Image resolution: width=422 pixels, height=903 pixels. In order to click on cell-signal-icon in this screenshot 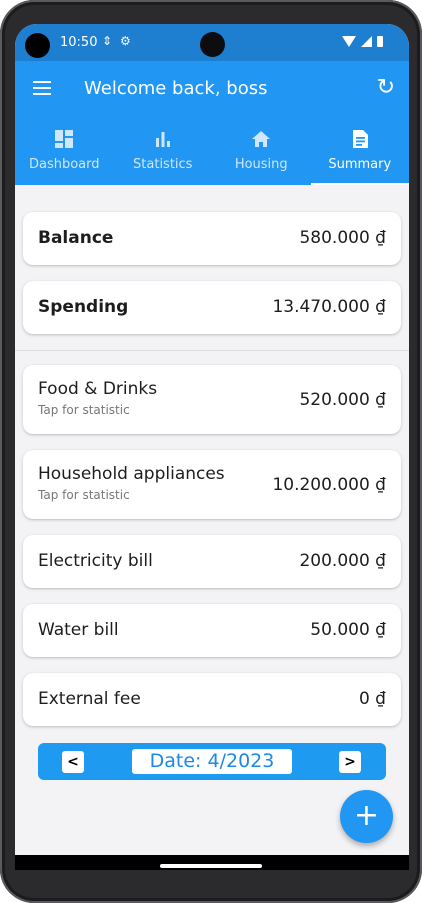, I will do `click(366, 41)`.